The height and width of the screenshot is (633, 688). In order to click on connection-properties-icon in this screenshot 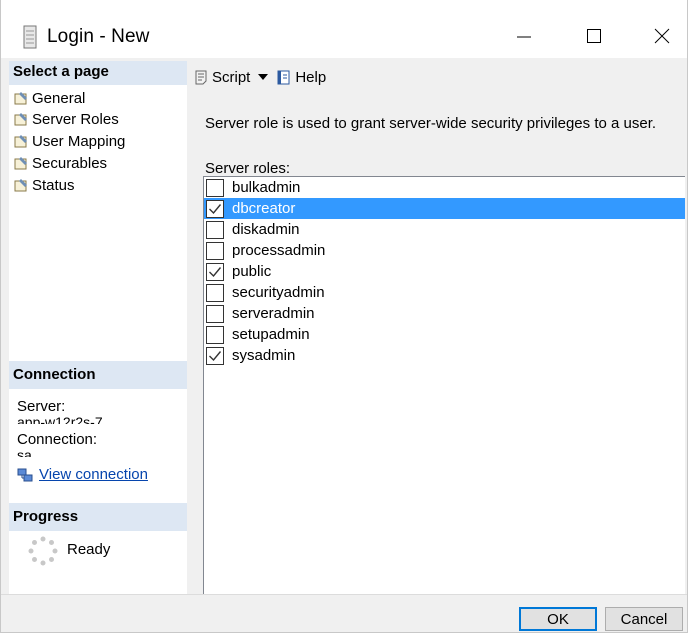, I will do `click(25, 474)`.